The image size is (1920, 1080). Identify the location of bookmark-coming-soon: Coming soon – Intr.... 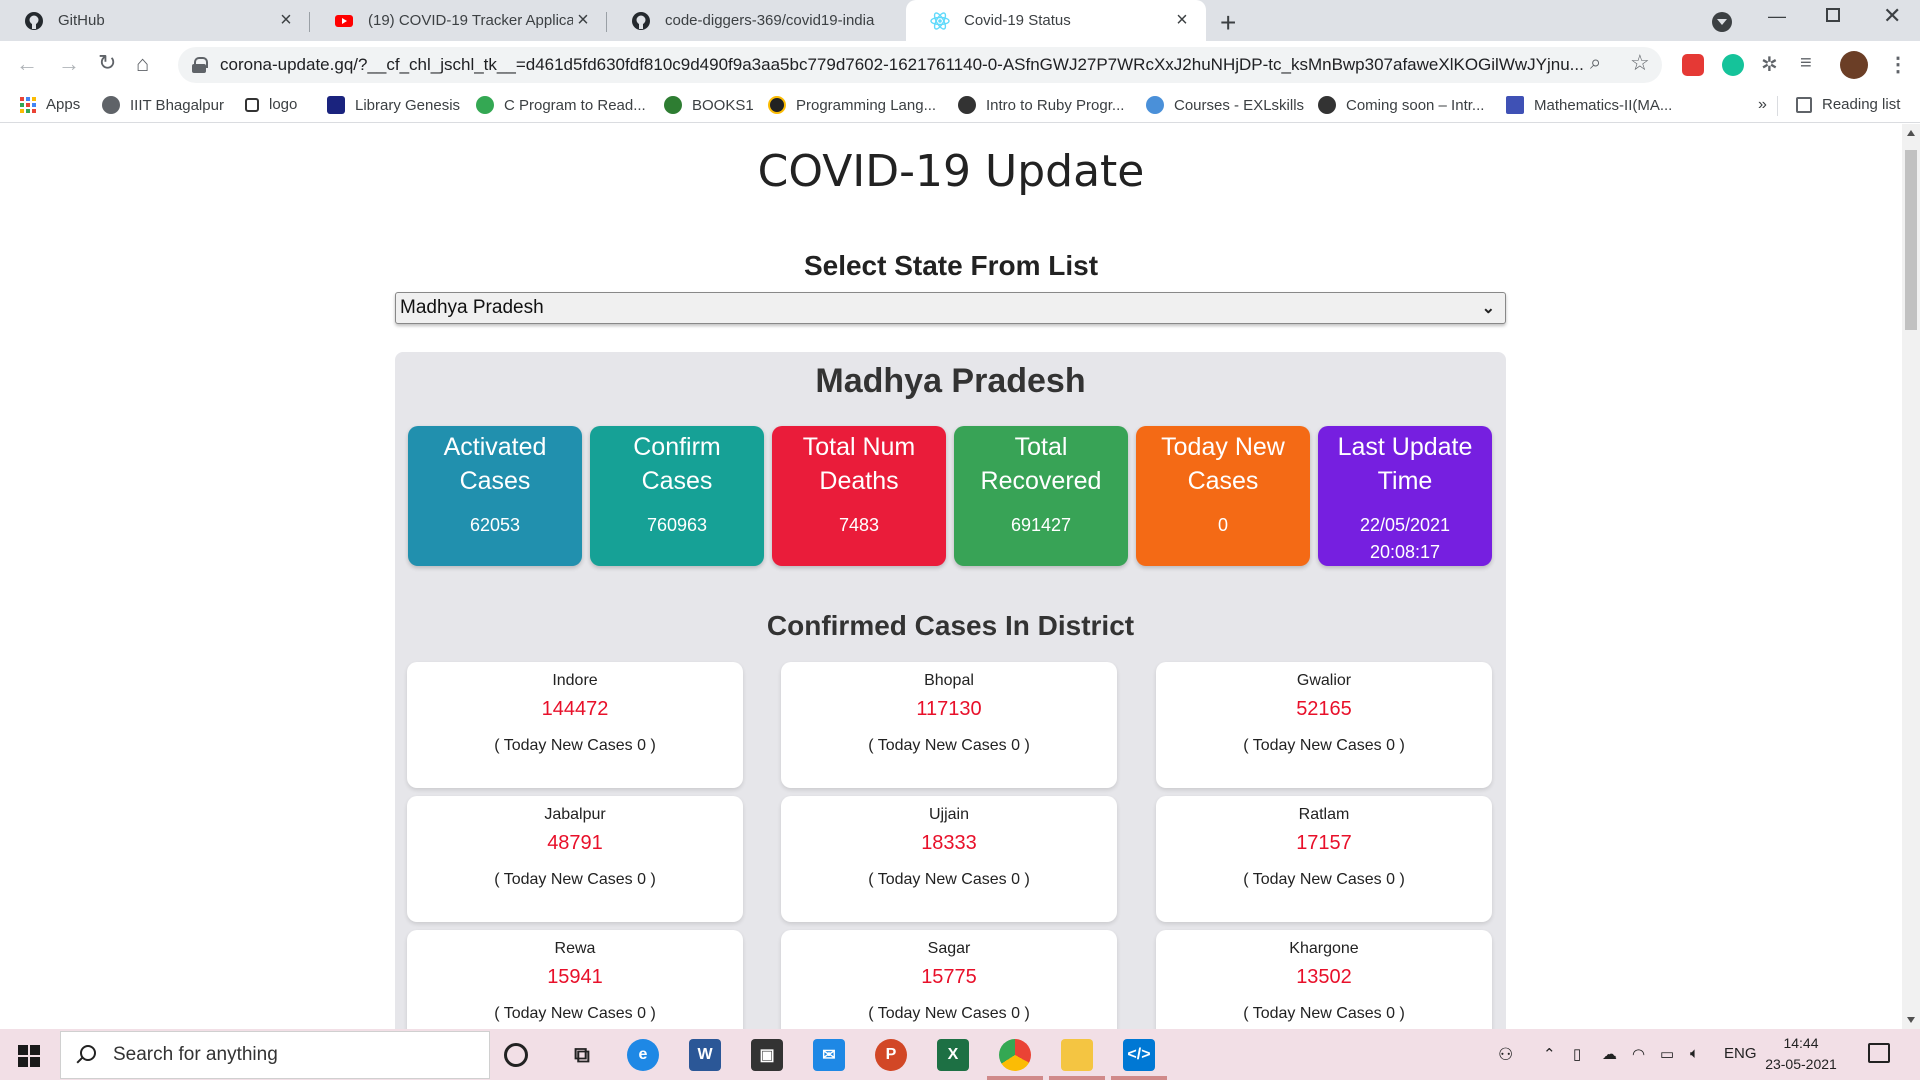
(1401, 105).